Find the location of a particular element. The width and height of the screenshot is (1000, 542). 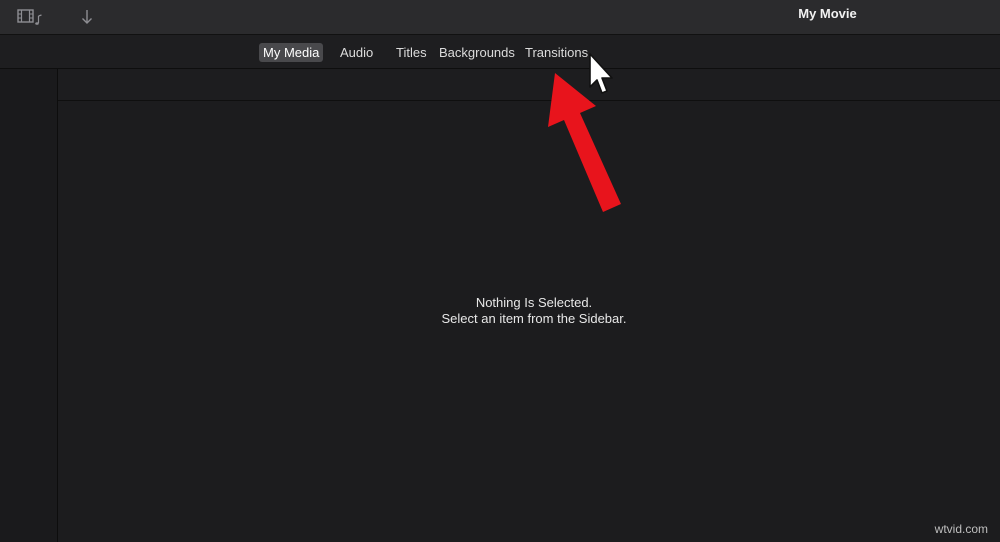

film-music-icon is located at coordinates (30, 17).